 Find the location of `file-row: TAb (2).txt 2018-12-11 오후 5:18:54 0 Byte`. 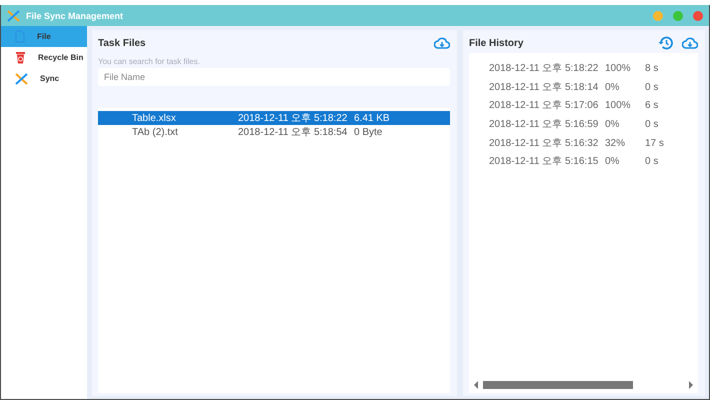

file-row: TAb (2).txt 2018-12-11 오후 5:18:54 0 Byte is located at coordinates (274, 132).